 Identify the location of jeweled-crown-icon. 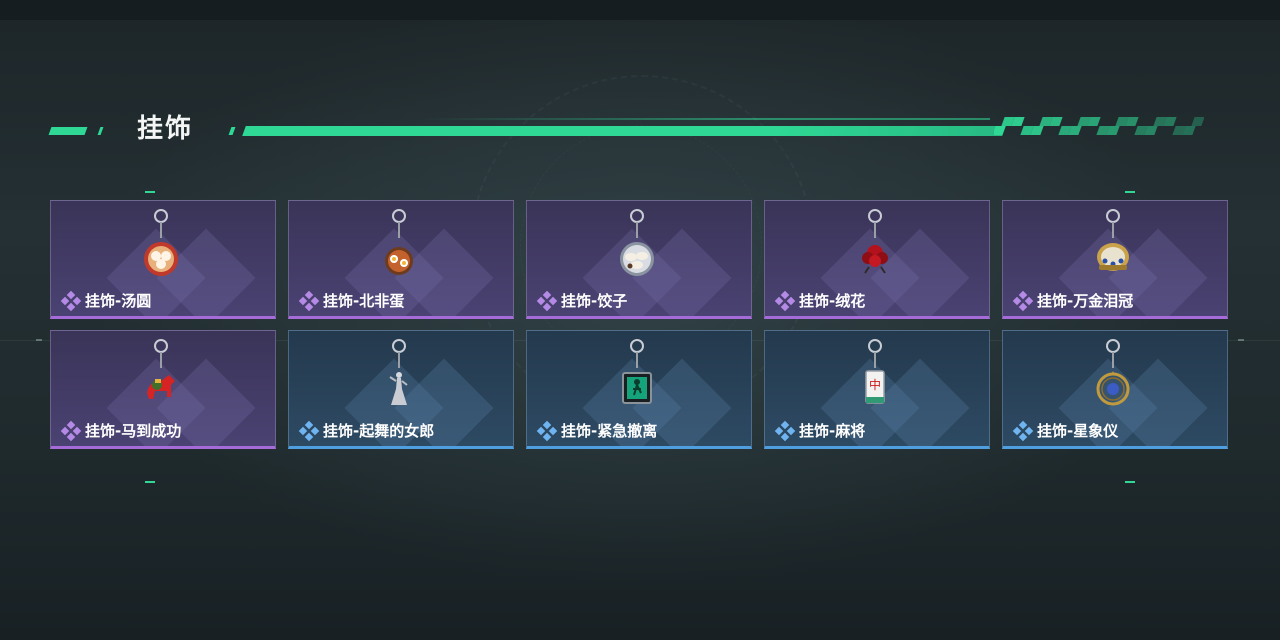
(1113, 257).